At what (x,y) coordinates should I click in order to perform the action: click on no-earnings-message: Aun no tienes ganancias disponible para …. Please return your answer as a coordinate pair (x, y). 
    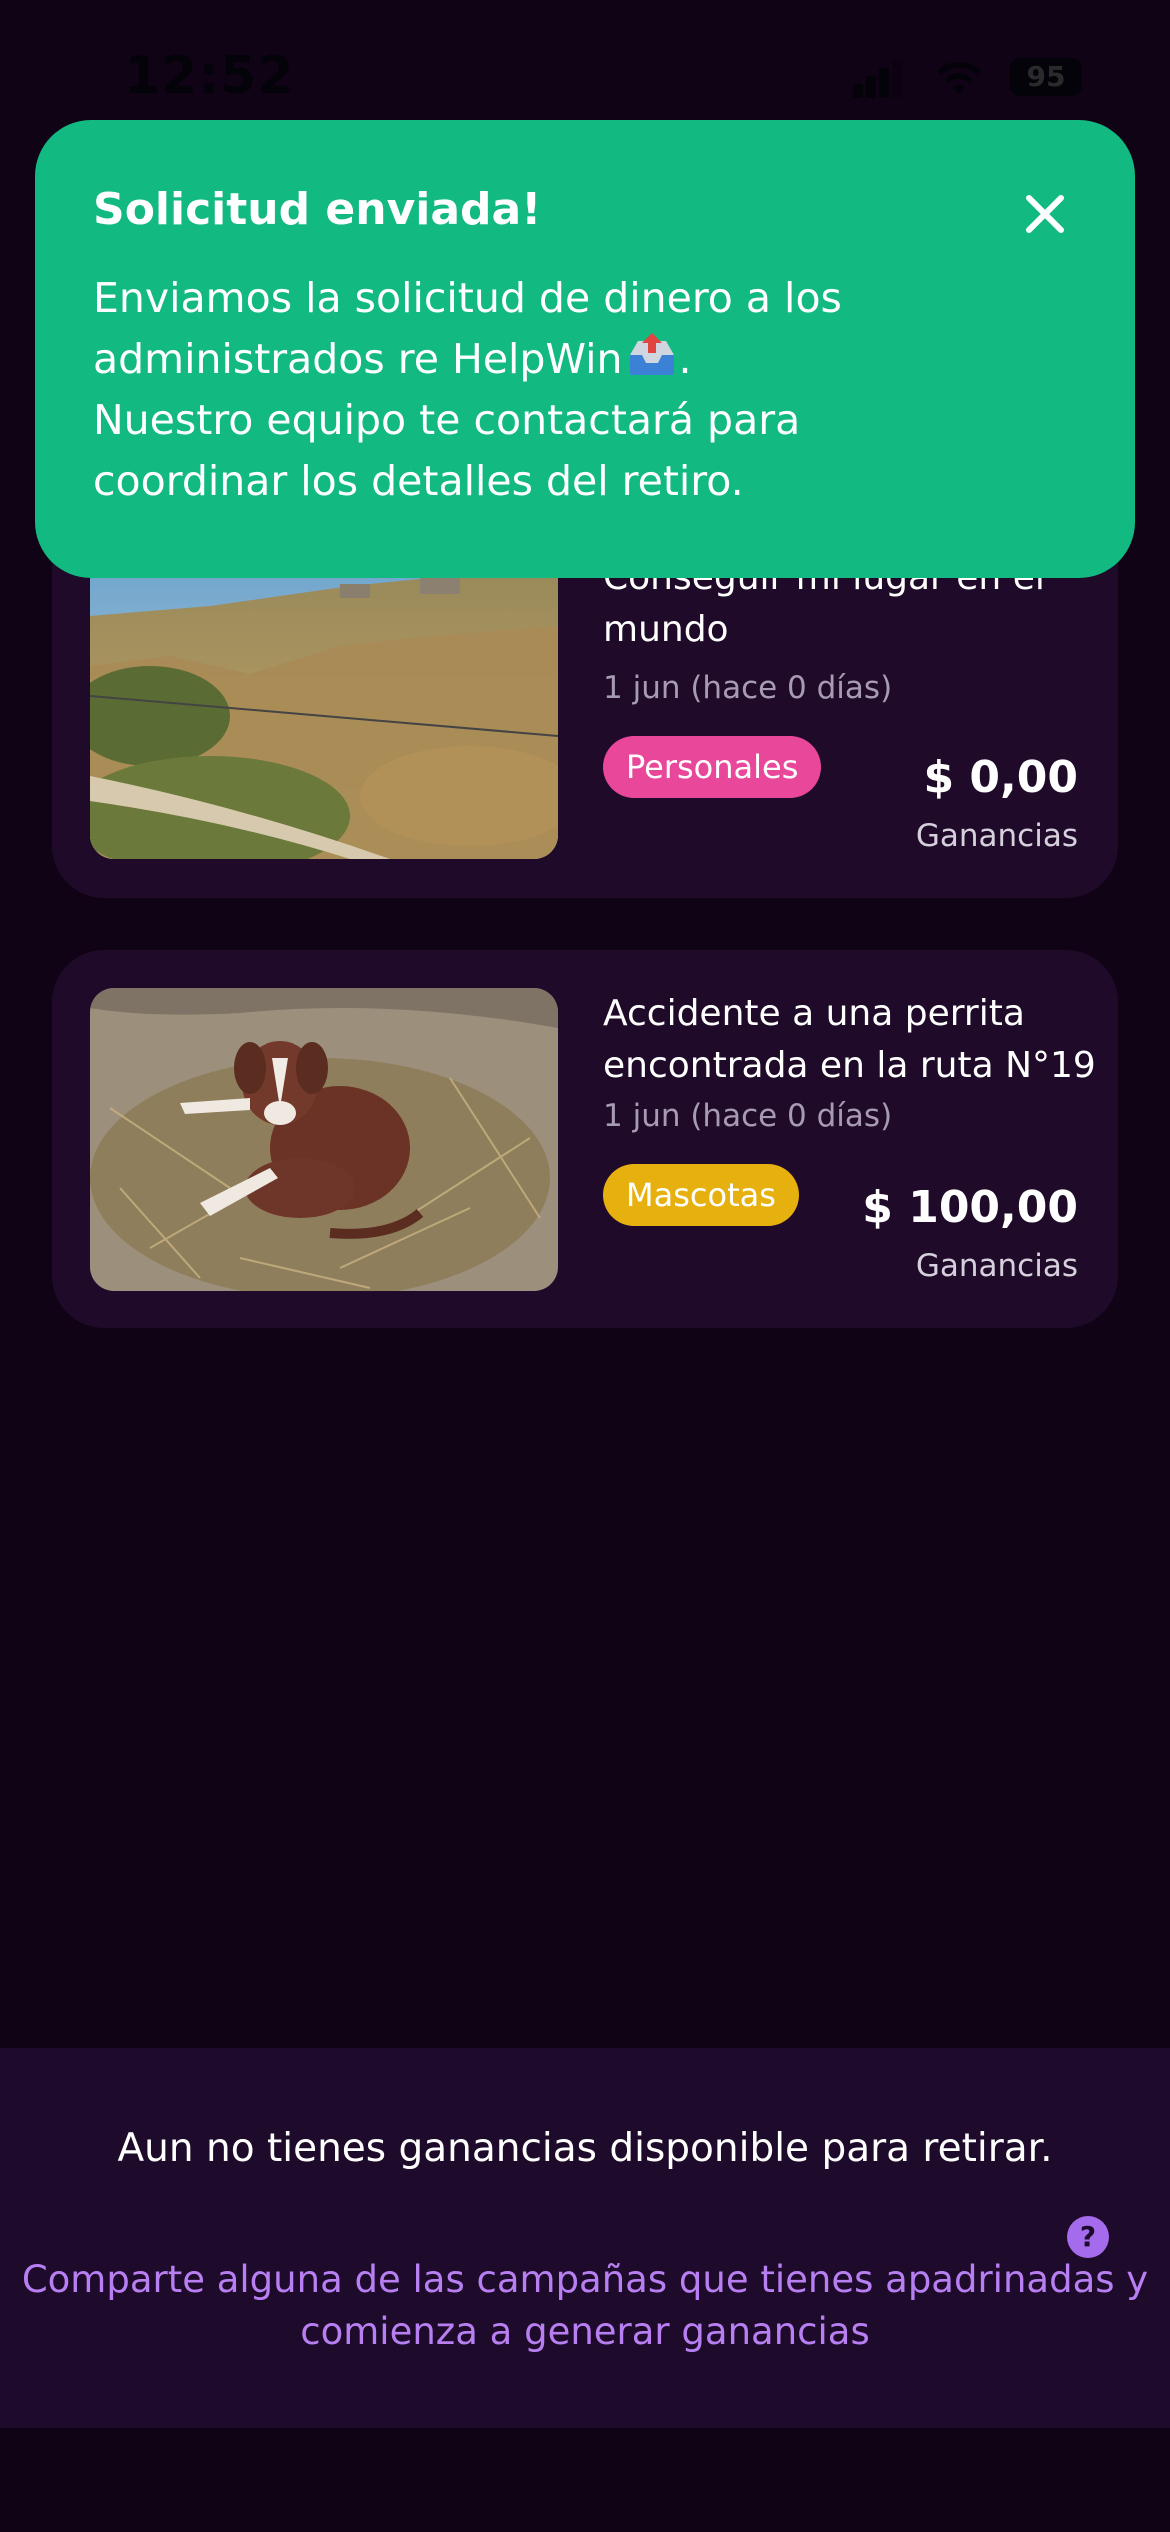
    Looking at the image, I should click on (585, 2148).